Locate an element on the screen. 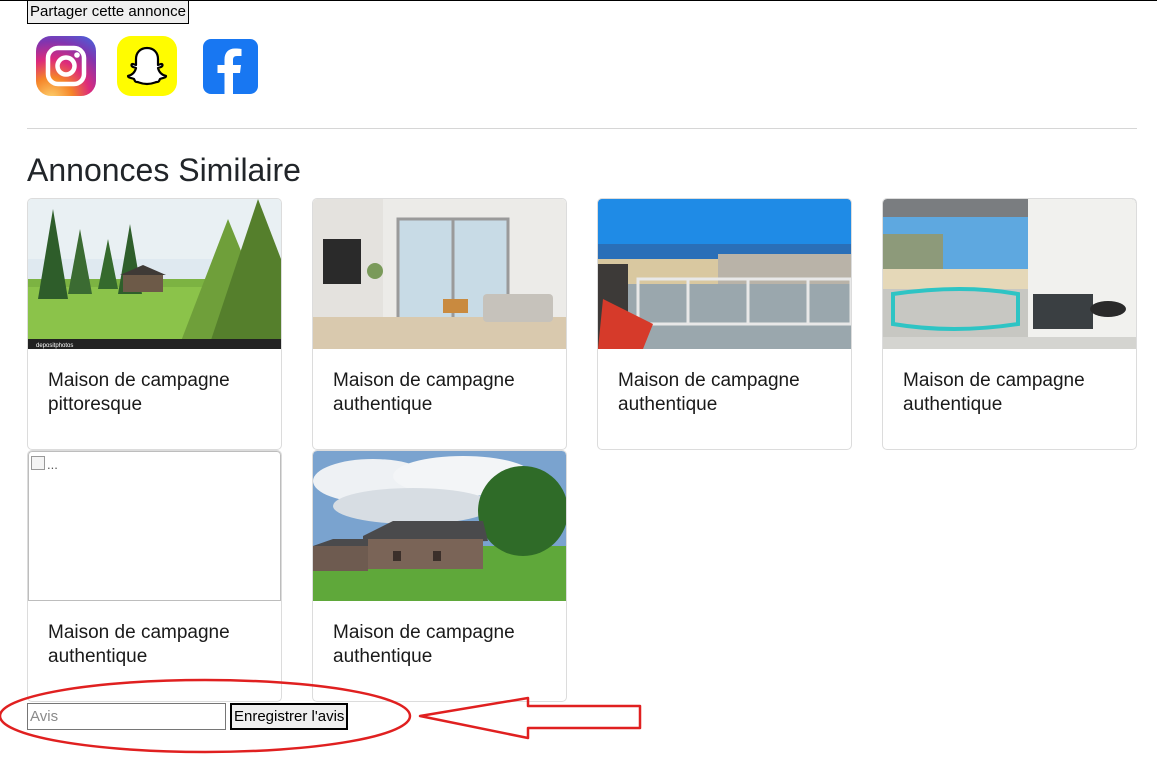 The height and width of the screenshot is (766, 1157). instagram-icon is located at coordinates (66, 66).